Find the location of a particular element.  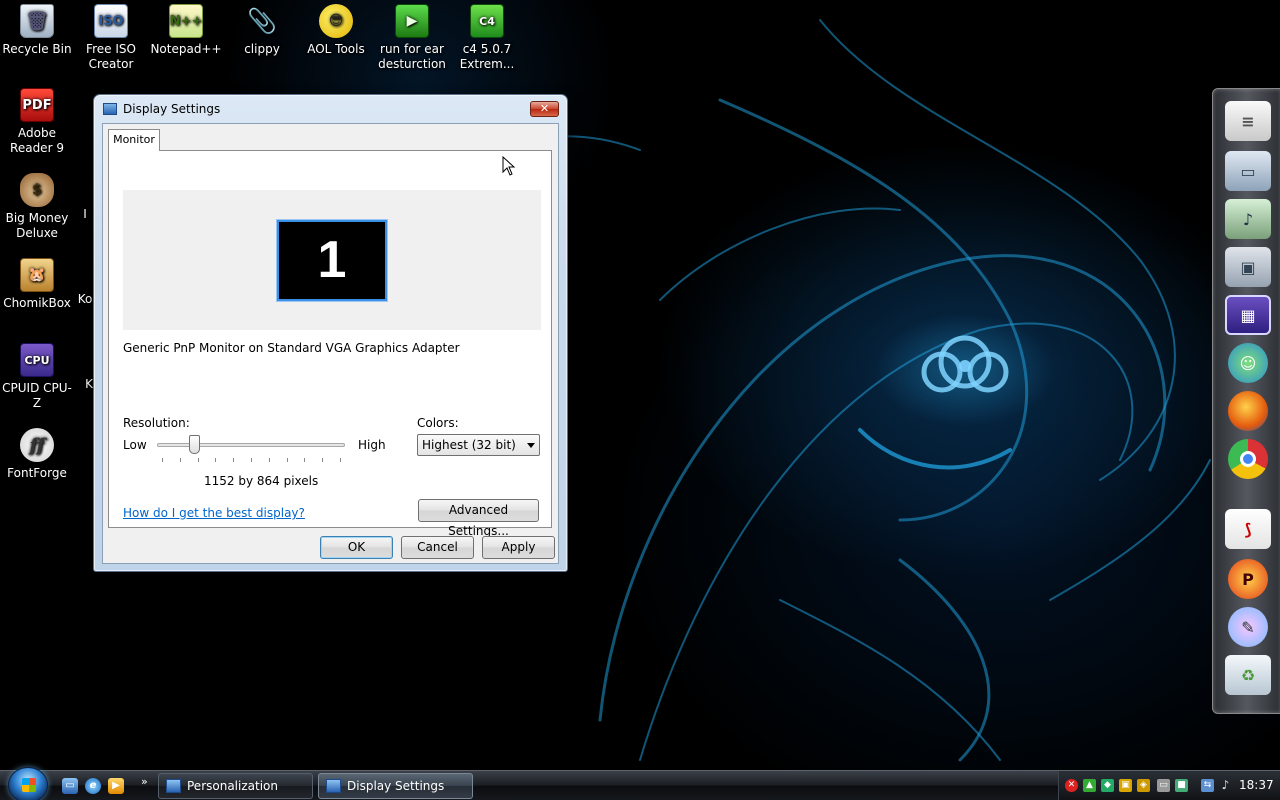

media-player-icon: ▶ is located at coordinates (116, 786).